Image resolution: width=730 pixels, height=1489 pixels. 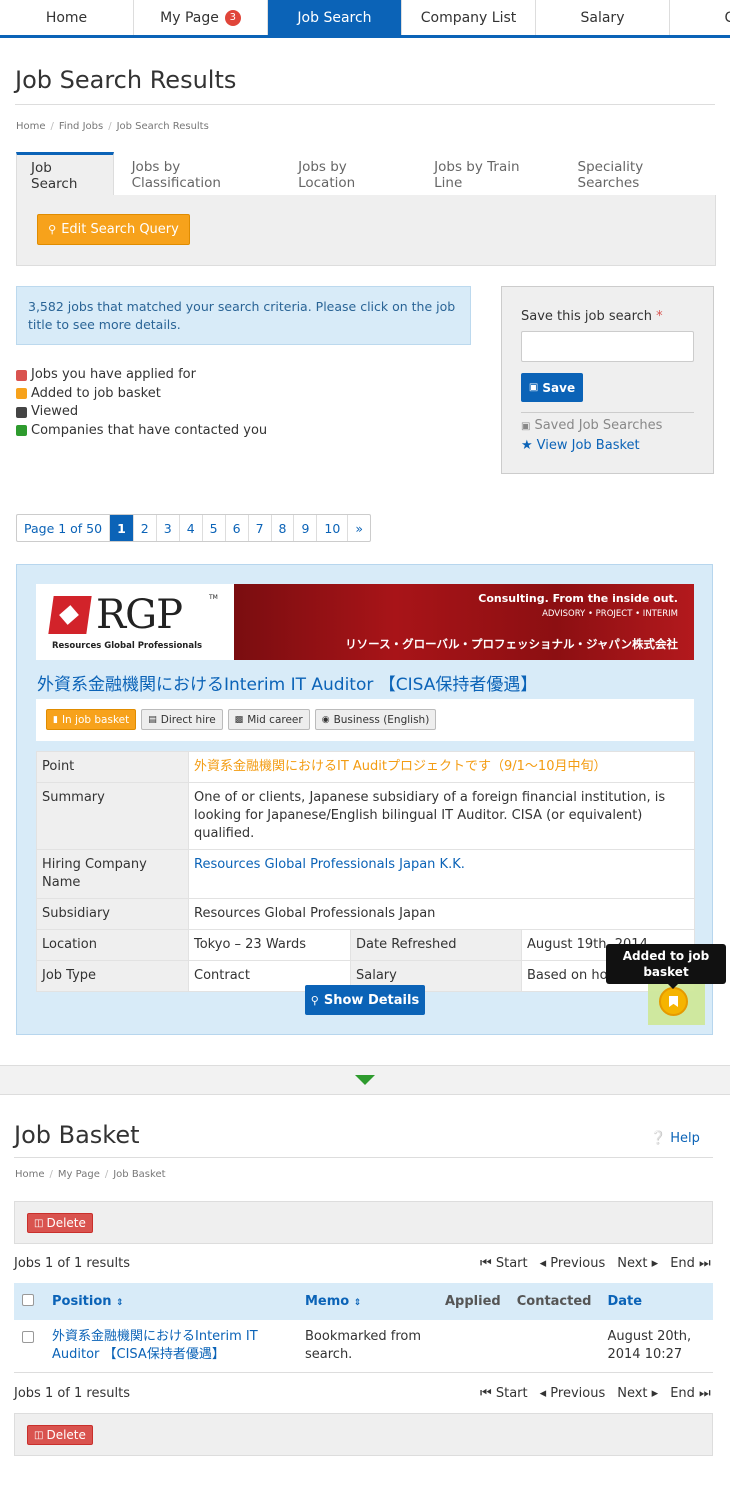 What do you see at coordinates (656, 1301) in the screenshot?
I see `header-date: Date` at bounding box center [656, 1301].